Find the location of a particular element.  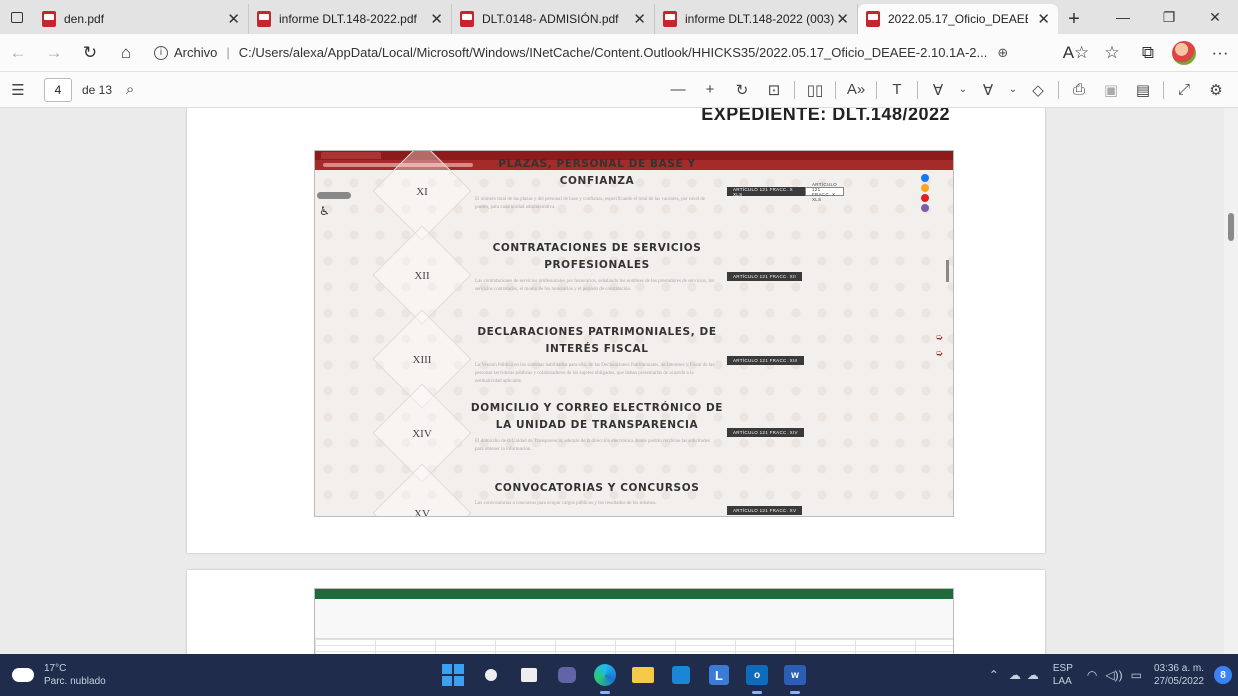

store-button is located at coordinates (681, 675).